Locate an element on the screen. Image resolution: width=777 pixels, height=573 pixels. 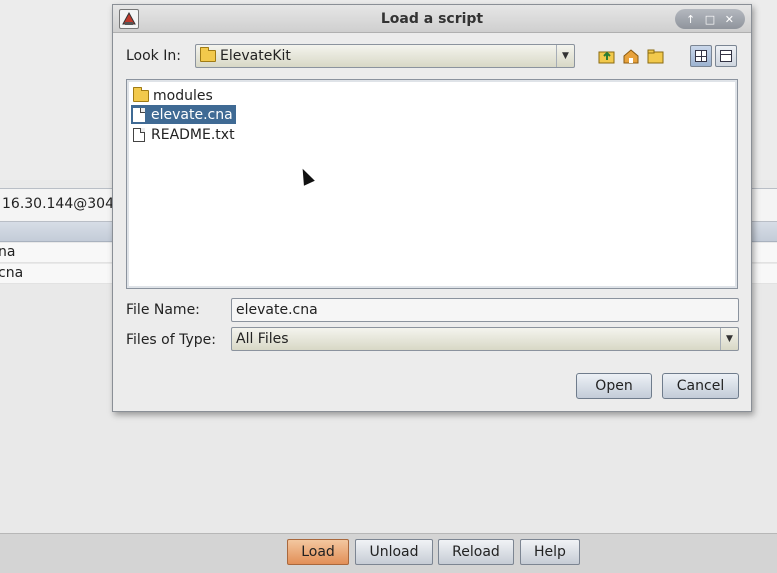
item-label: elevate.cna is located at coordinates (192, 114).